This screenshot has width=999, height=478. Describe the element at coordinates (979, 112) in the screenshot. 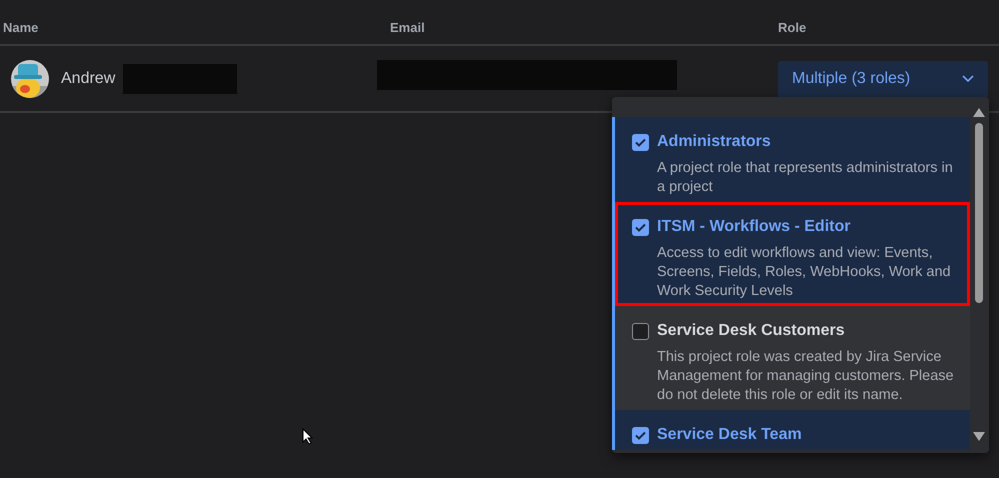

I see `scroll-up-icon` at that location.